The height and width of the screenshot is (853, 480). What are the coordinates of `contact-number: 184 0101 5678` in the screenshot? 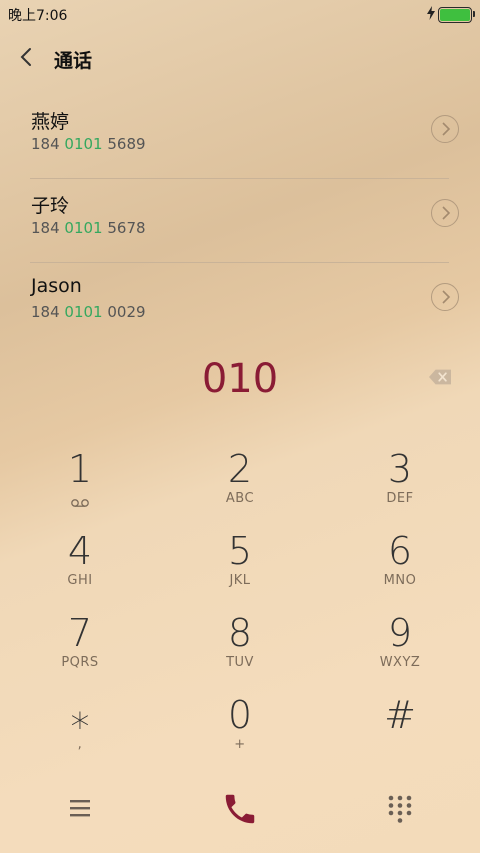 It's located at (88, 228).